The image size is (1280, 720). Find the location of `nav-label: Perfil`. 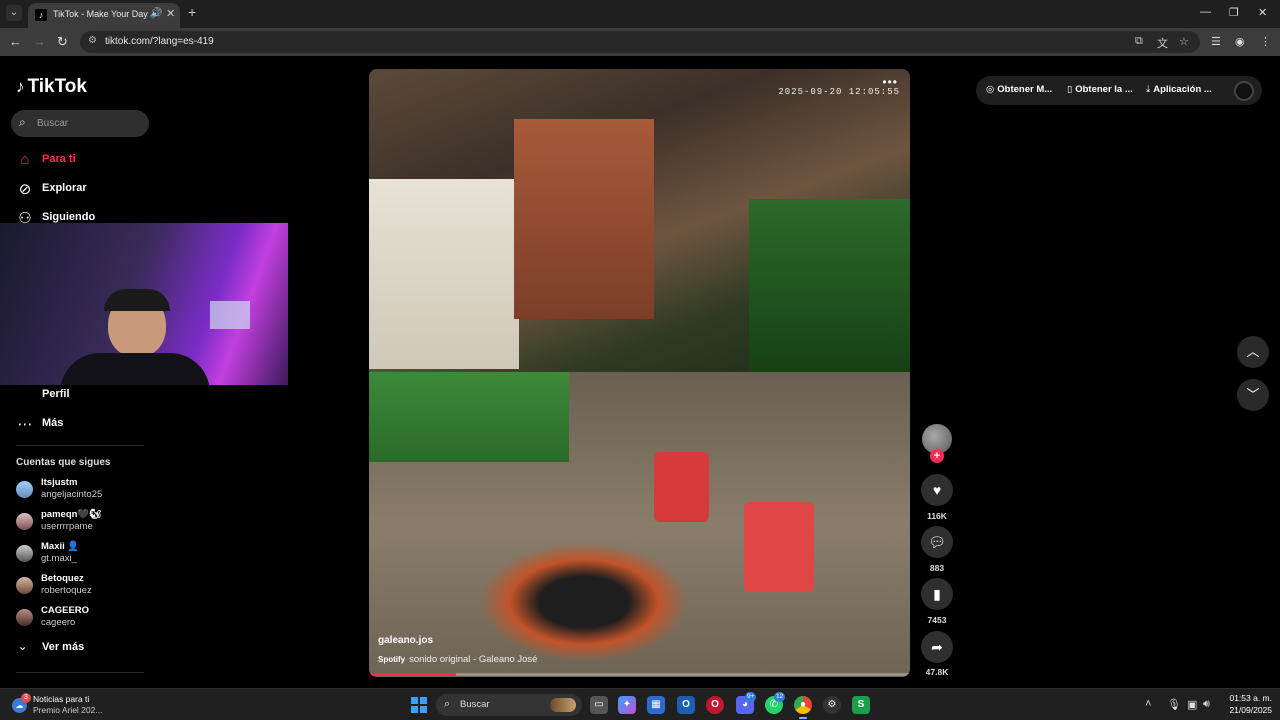

nav-label: Perfil is located at coordinates (56, 394).